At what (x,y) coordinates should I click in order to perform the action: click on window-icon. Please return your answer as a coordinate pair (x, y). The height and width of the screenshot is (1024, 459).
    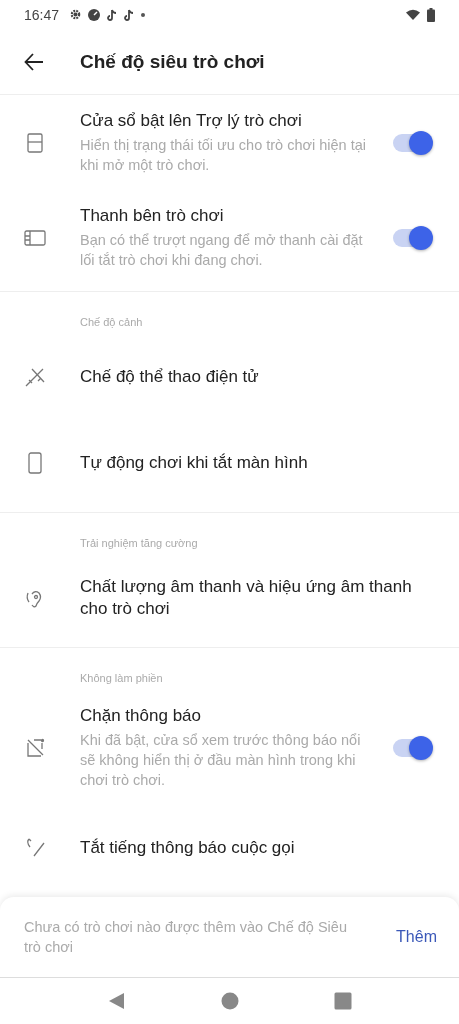
    Looking at the image, I should click on (35, 142).